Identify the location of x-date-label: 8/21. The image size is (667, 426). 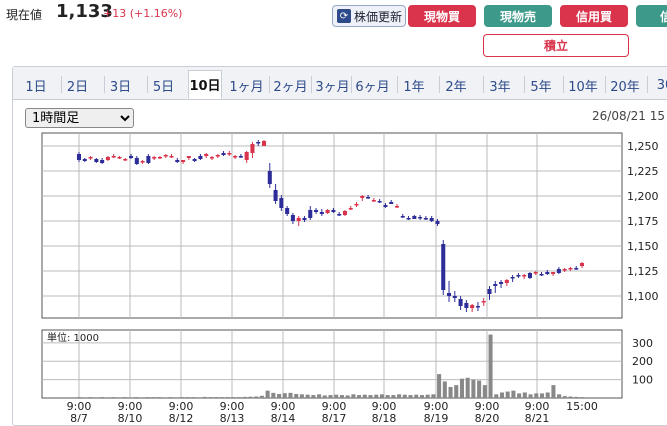
(537, 417).